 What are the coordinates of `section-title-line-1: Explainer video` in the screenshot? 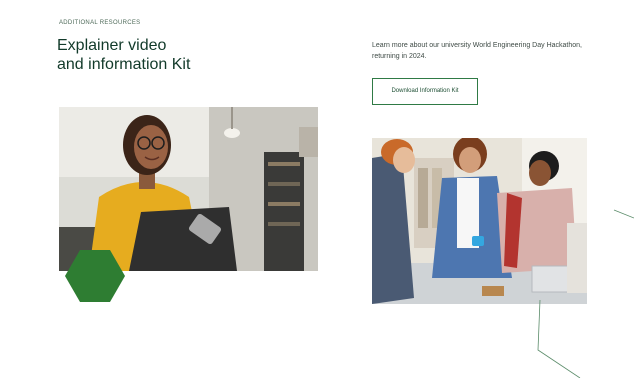 It's located at (112, 45).